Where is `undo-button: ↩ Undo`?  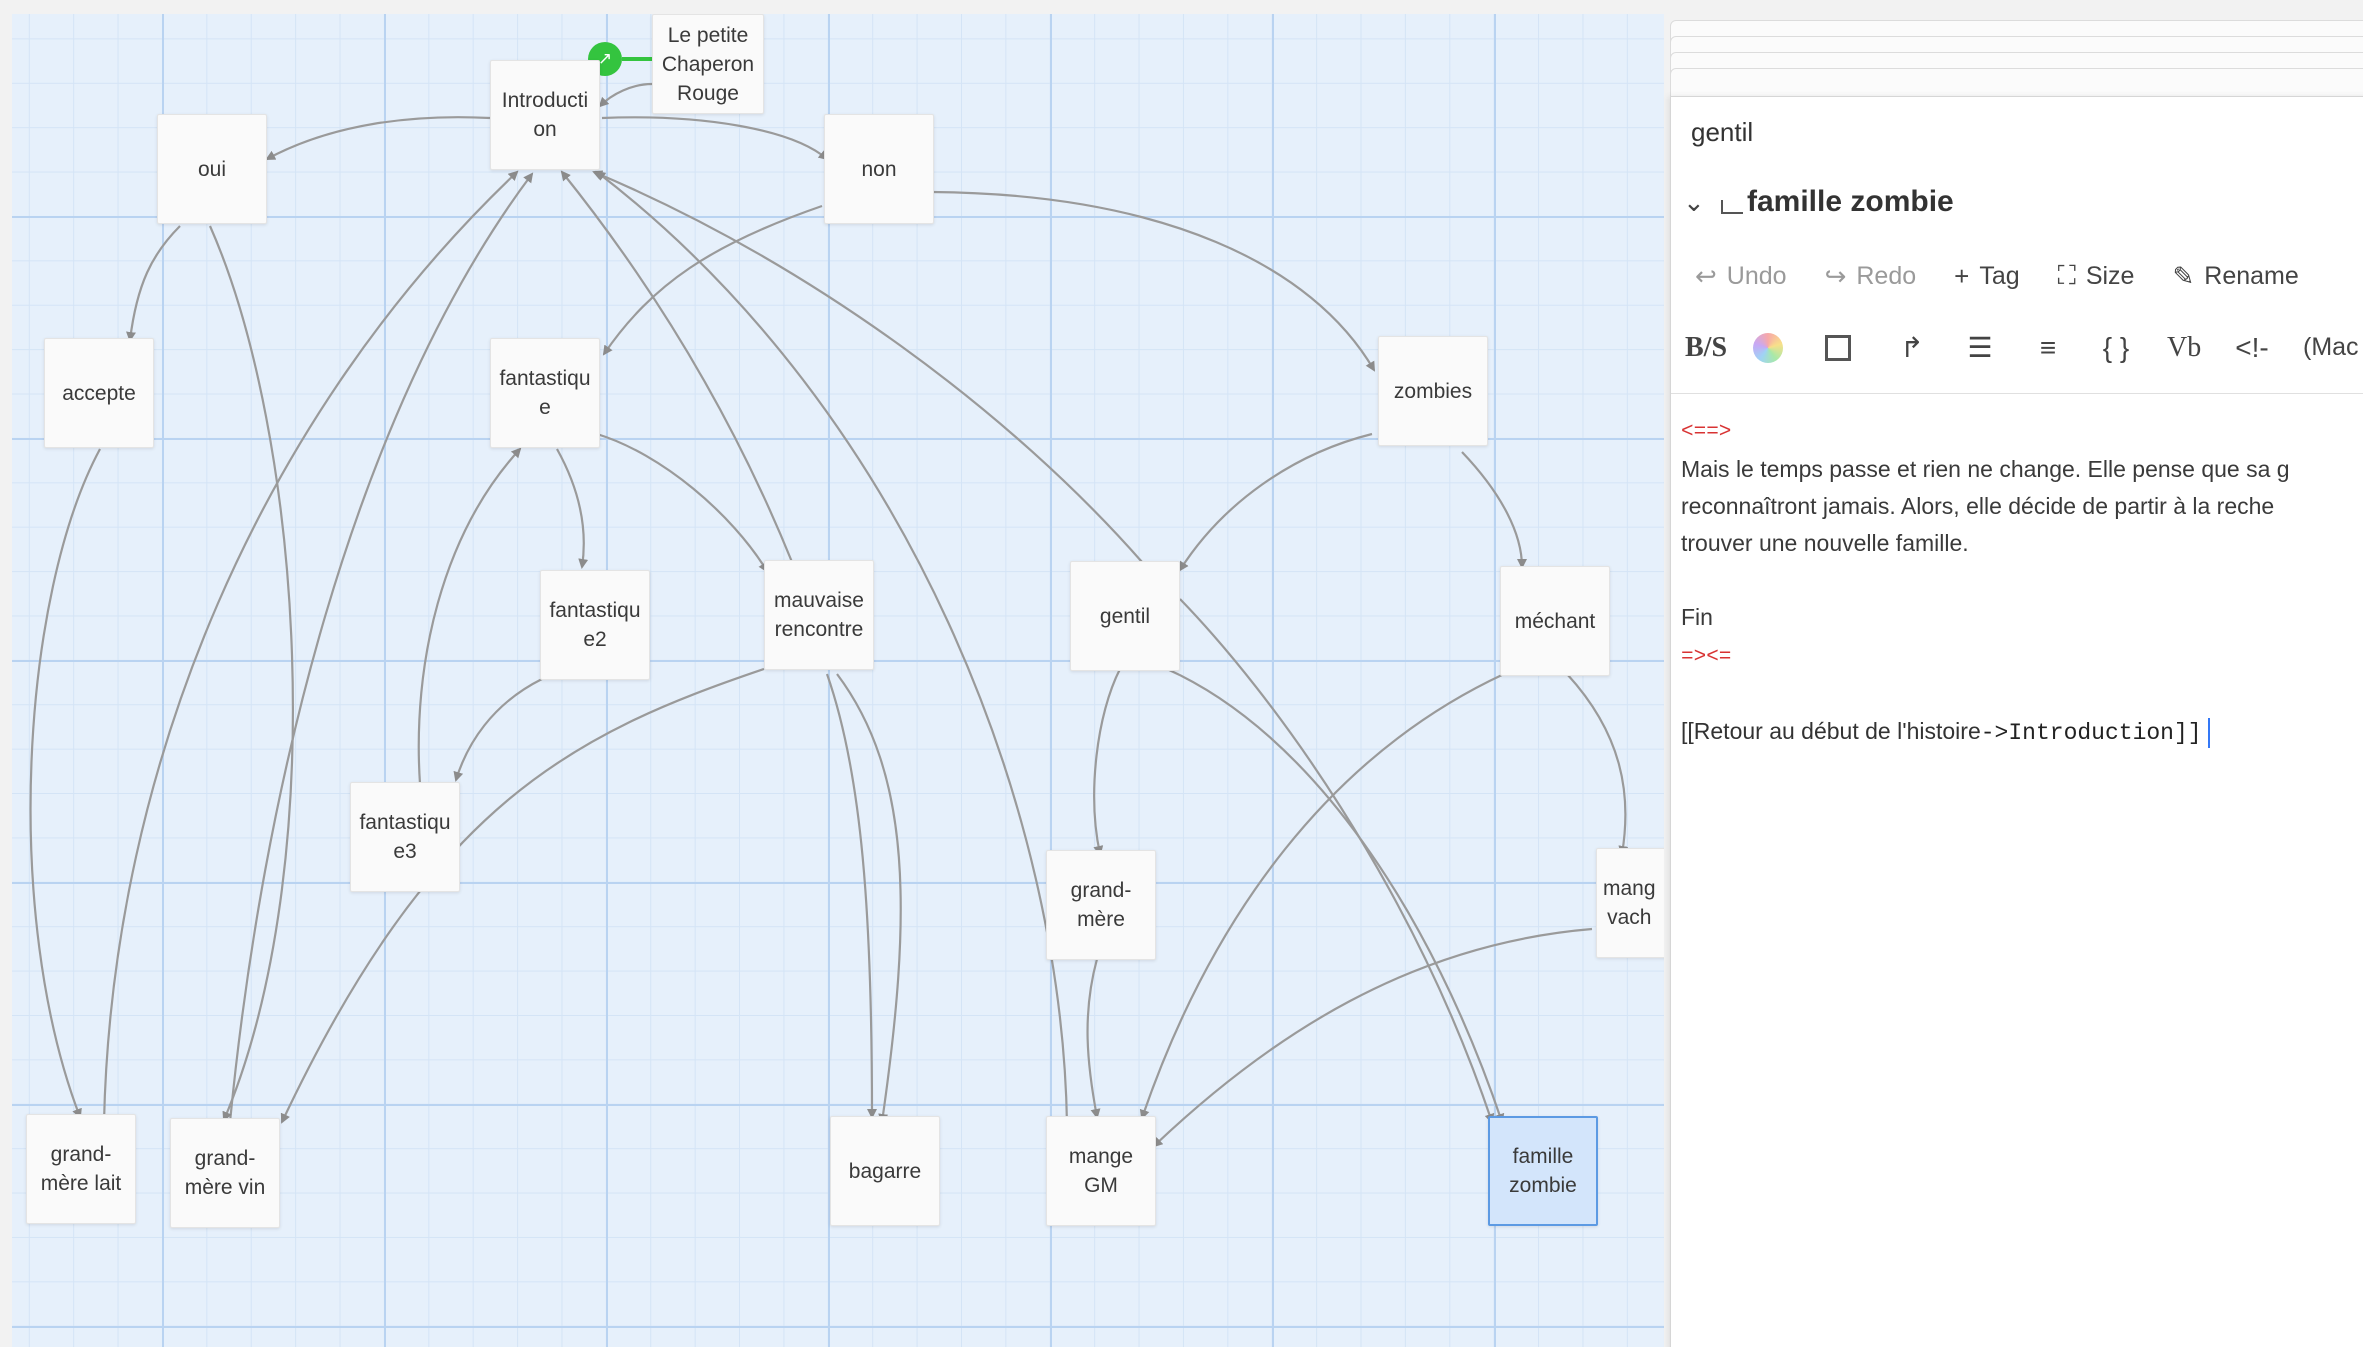 undo-button: ↩ Undo is located at coordinates (1741, 276).